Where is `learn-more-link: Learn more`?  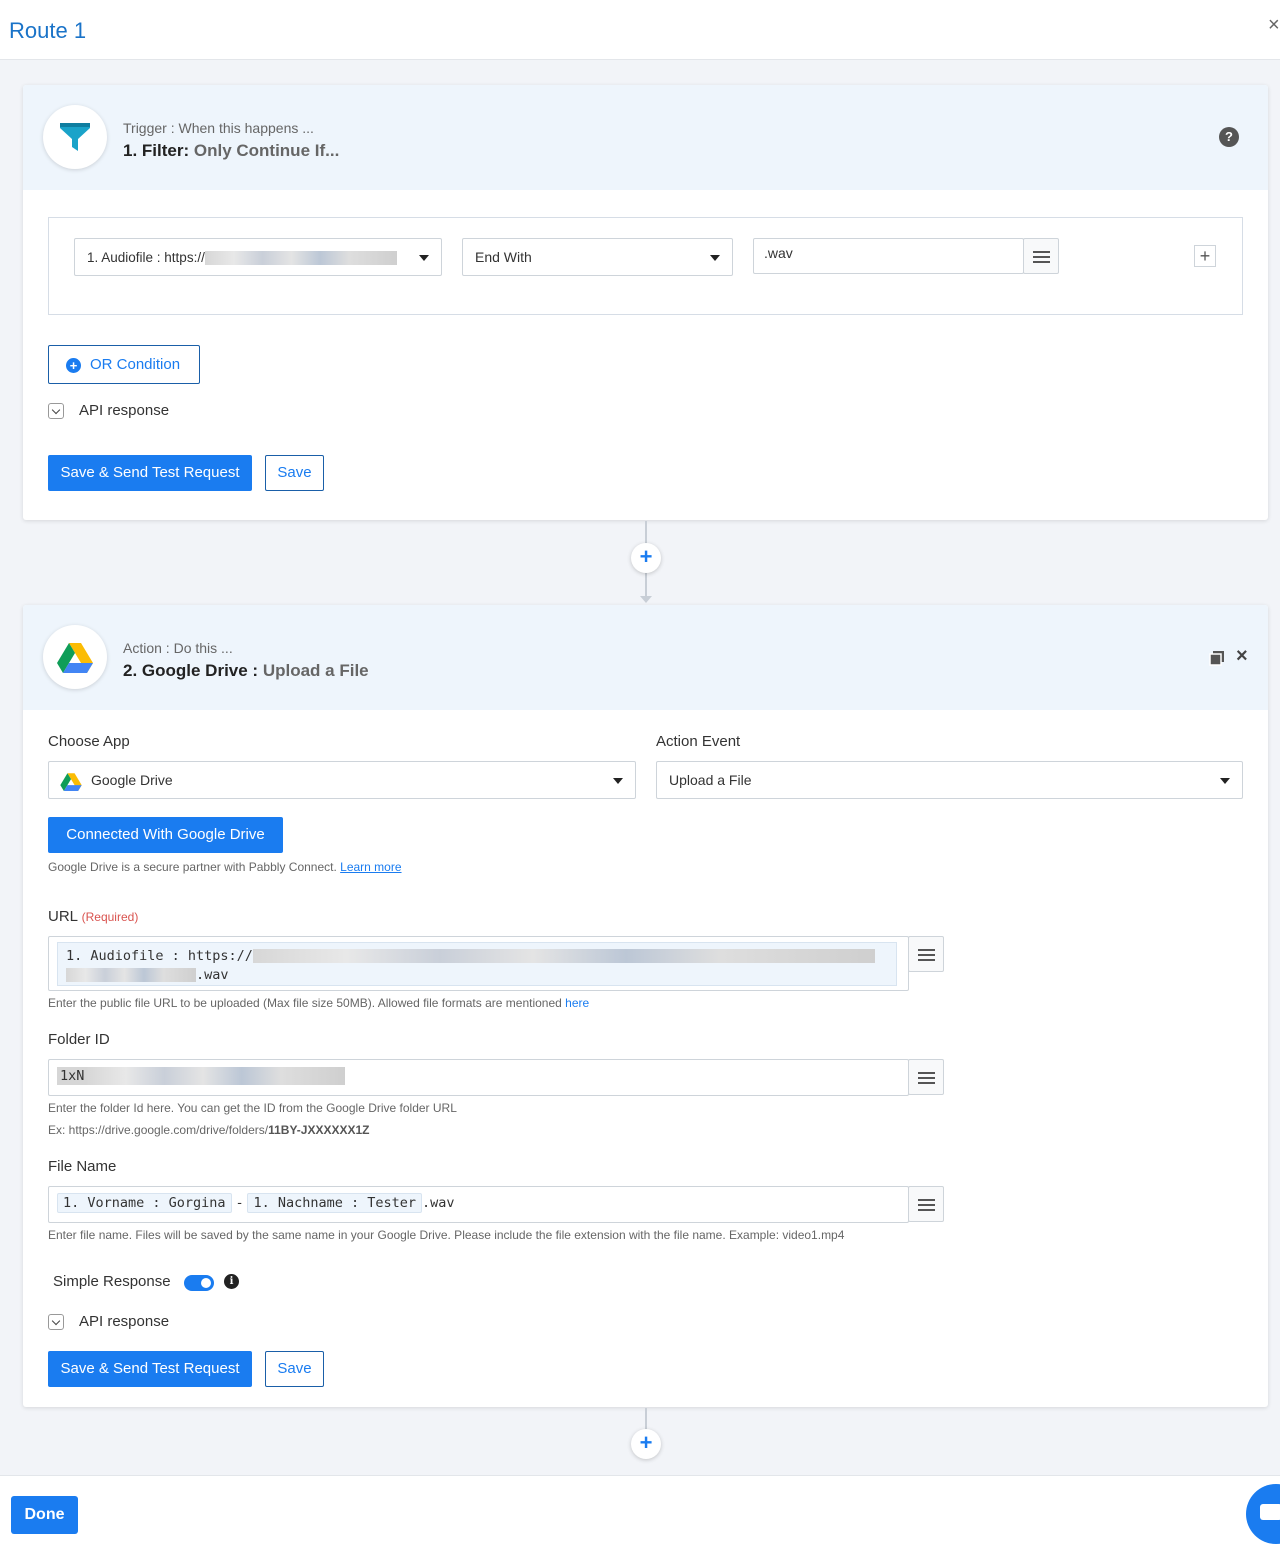
learn-more-link: Learn more is located at coordinates (370, 867).